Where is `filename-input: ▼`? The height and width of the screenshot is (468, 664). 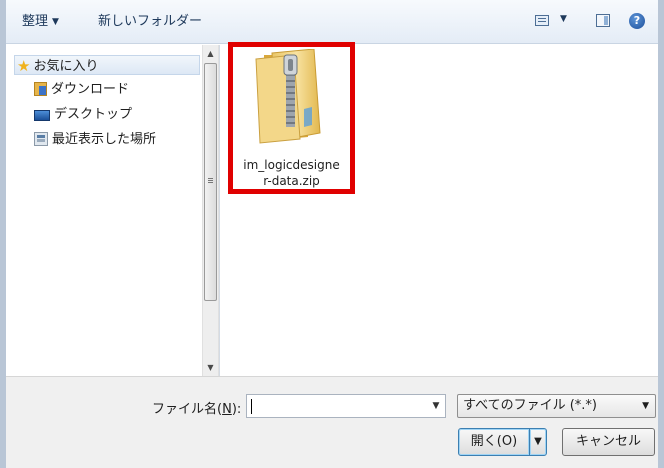 filename-input: ▼ is located at coordinates (346, 406).